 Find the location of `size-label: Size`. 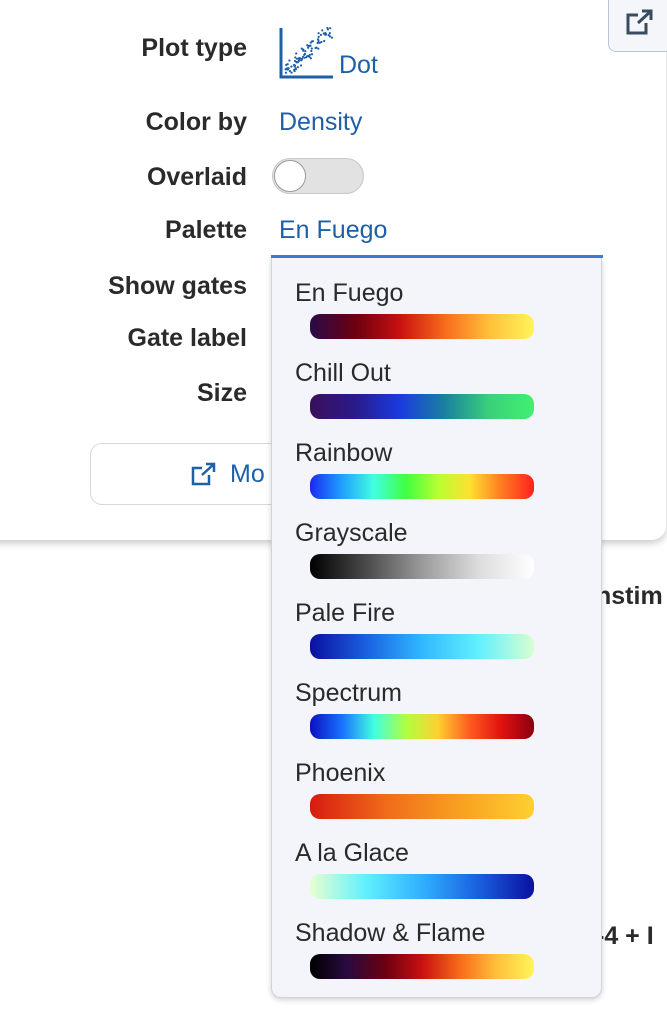

size-label: Size is located at coordinates (221, 393).